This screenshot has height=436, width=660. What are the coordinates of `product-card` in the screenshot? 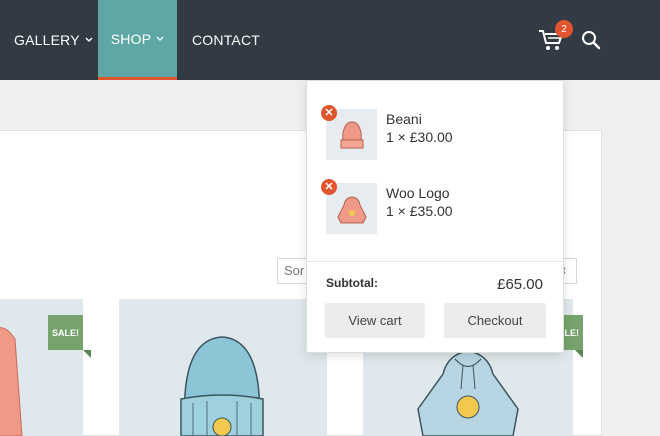 It's located at (223, 367).